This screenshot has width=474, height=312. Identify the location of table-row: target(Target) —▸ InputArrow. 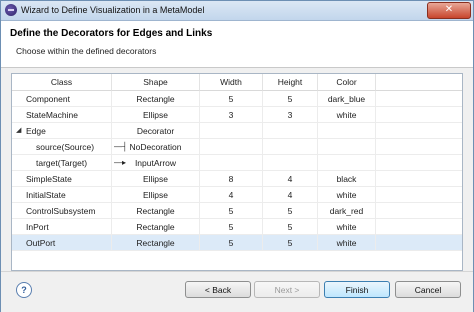
(237, 163).